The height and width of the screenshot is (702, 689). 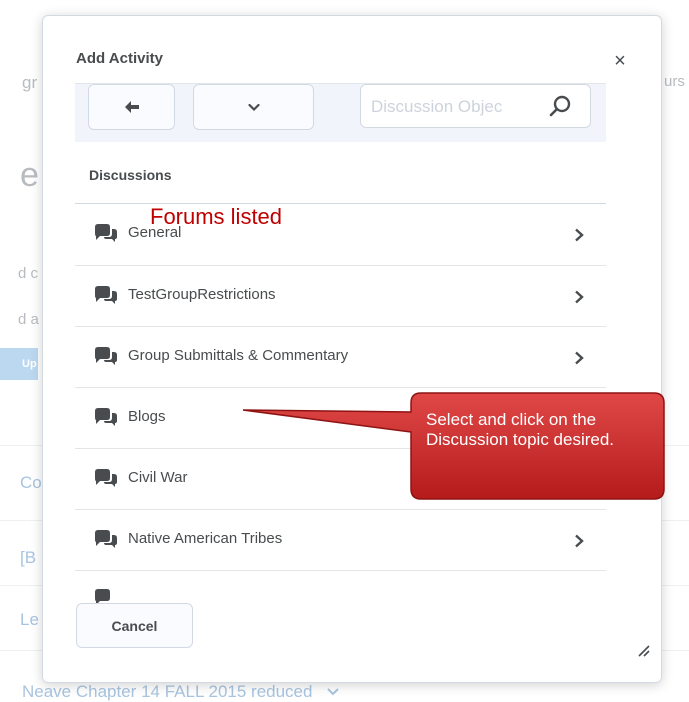 I want to click on close-button: ×, so click(x=620, y=61).